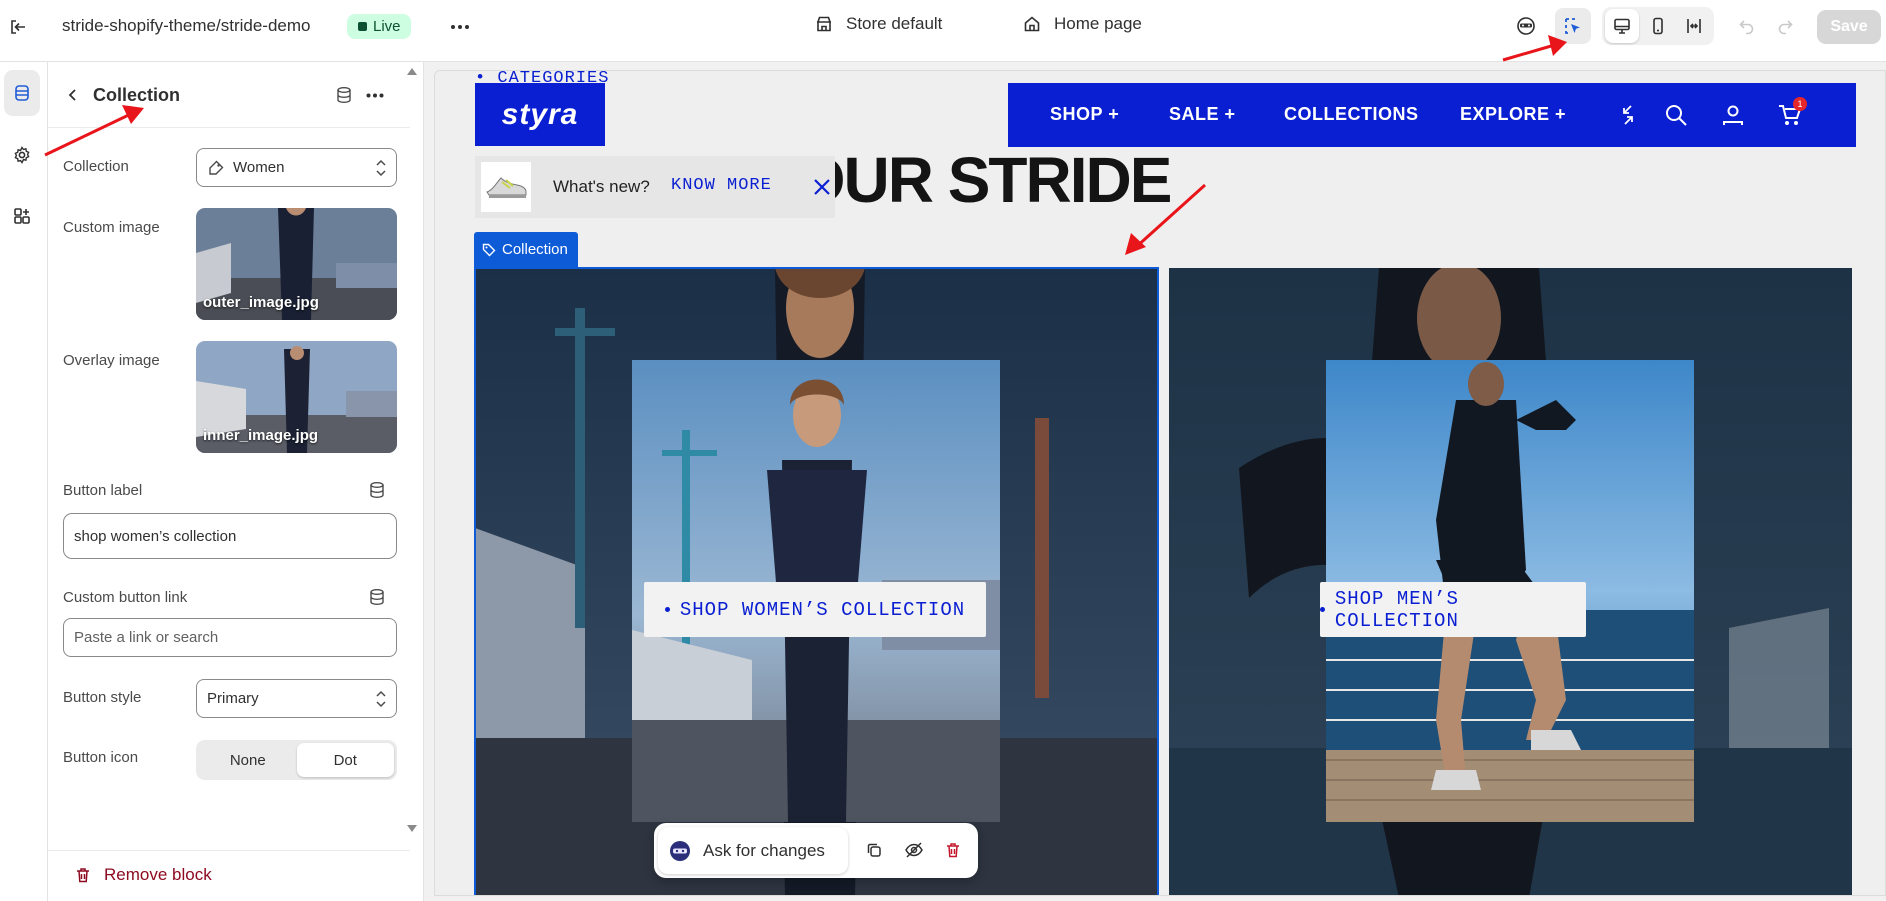  Describe the element at coordinates (362, 26) in the screenshot. I see `live-dot-icon` at that location.